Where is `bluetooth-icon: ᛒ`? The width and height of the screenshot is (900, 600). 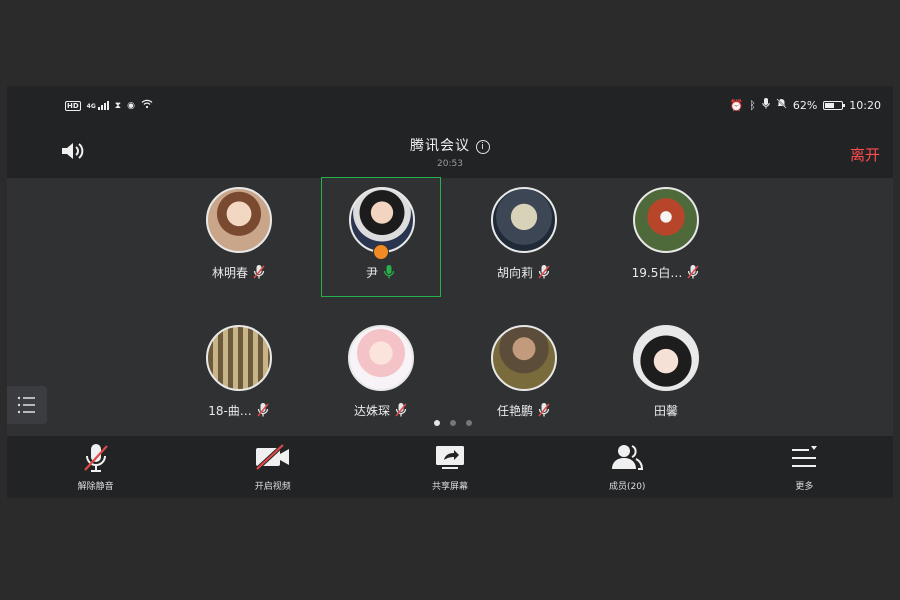 bluetooth-icon: ᛒ is located at coordinates (752, 105).